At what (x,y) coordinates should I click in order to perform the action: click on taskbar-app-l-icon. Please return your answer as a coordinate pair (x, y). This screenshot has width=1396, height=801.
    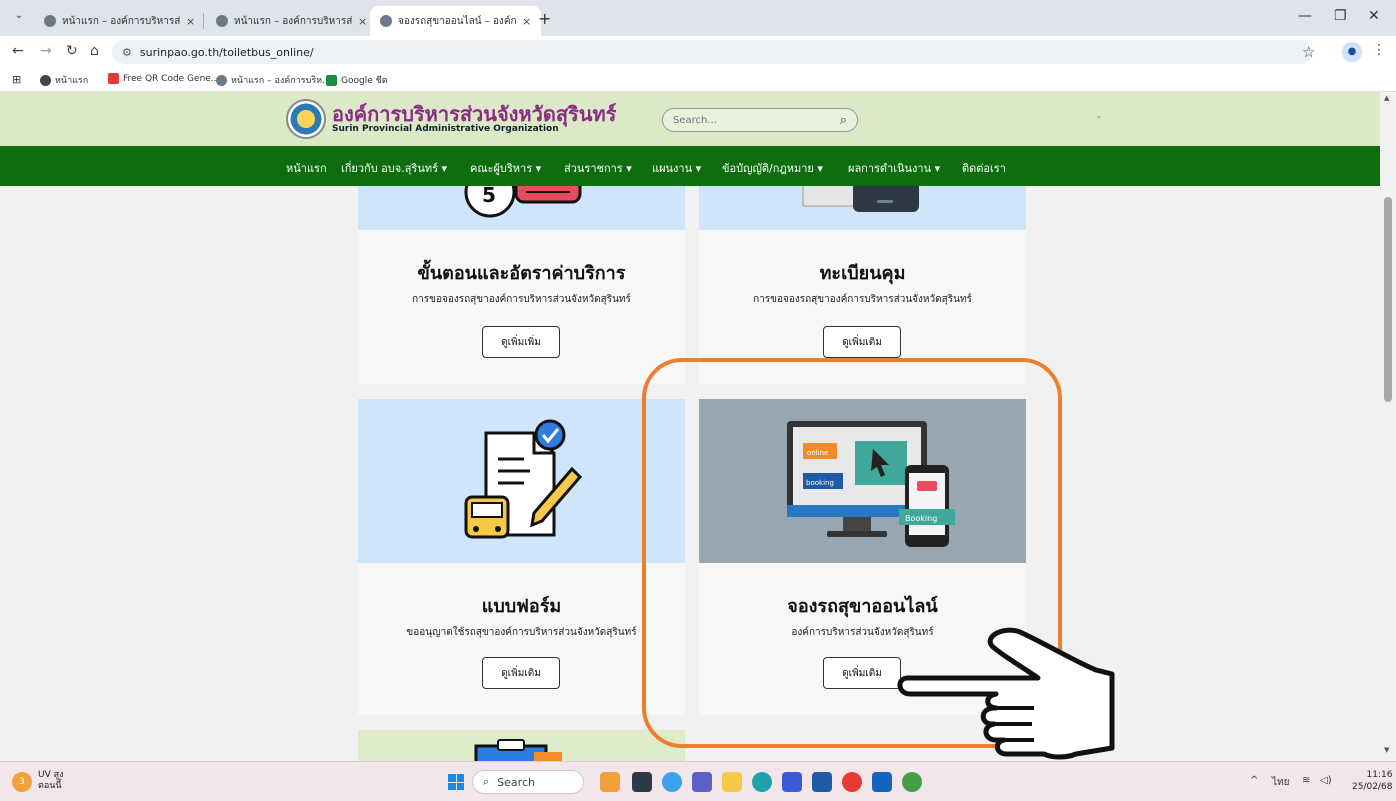
    Looking at the image, I should click on (822, 782).